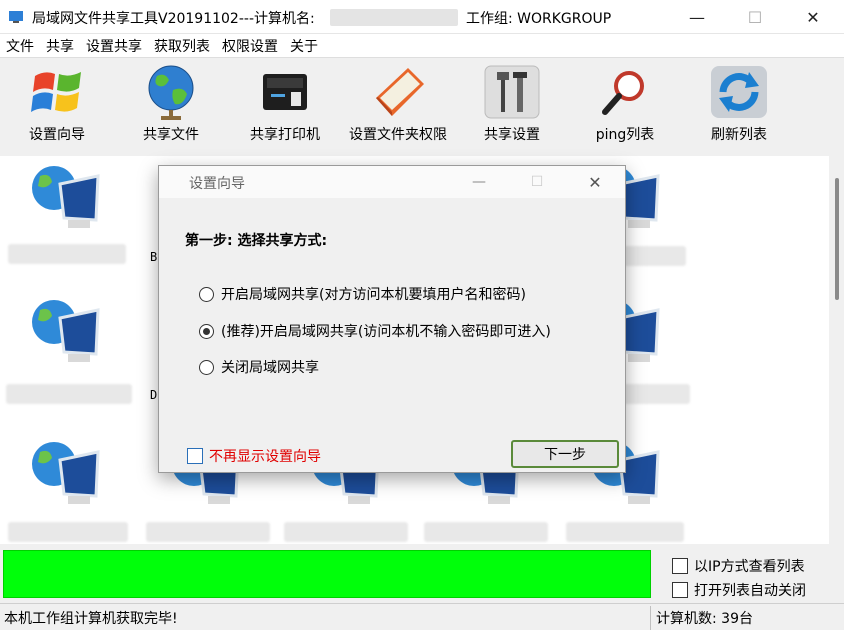  I want to click on toolbar-label: 设置文件夹权限, so click(398, 135).